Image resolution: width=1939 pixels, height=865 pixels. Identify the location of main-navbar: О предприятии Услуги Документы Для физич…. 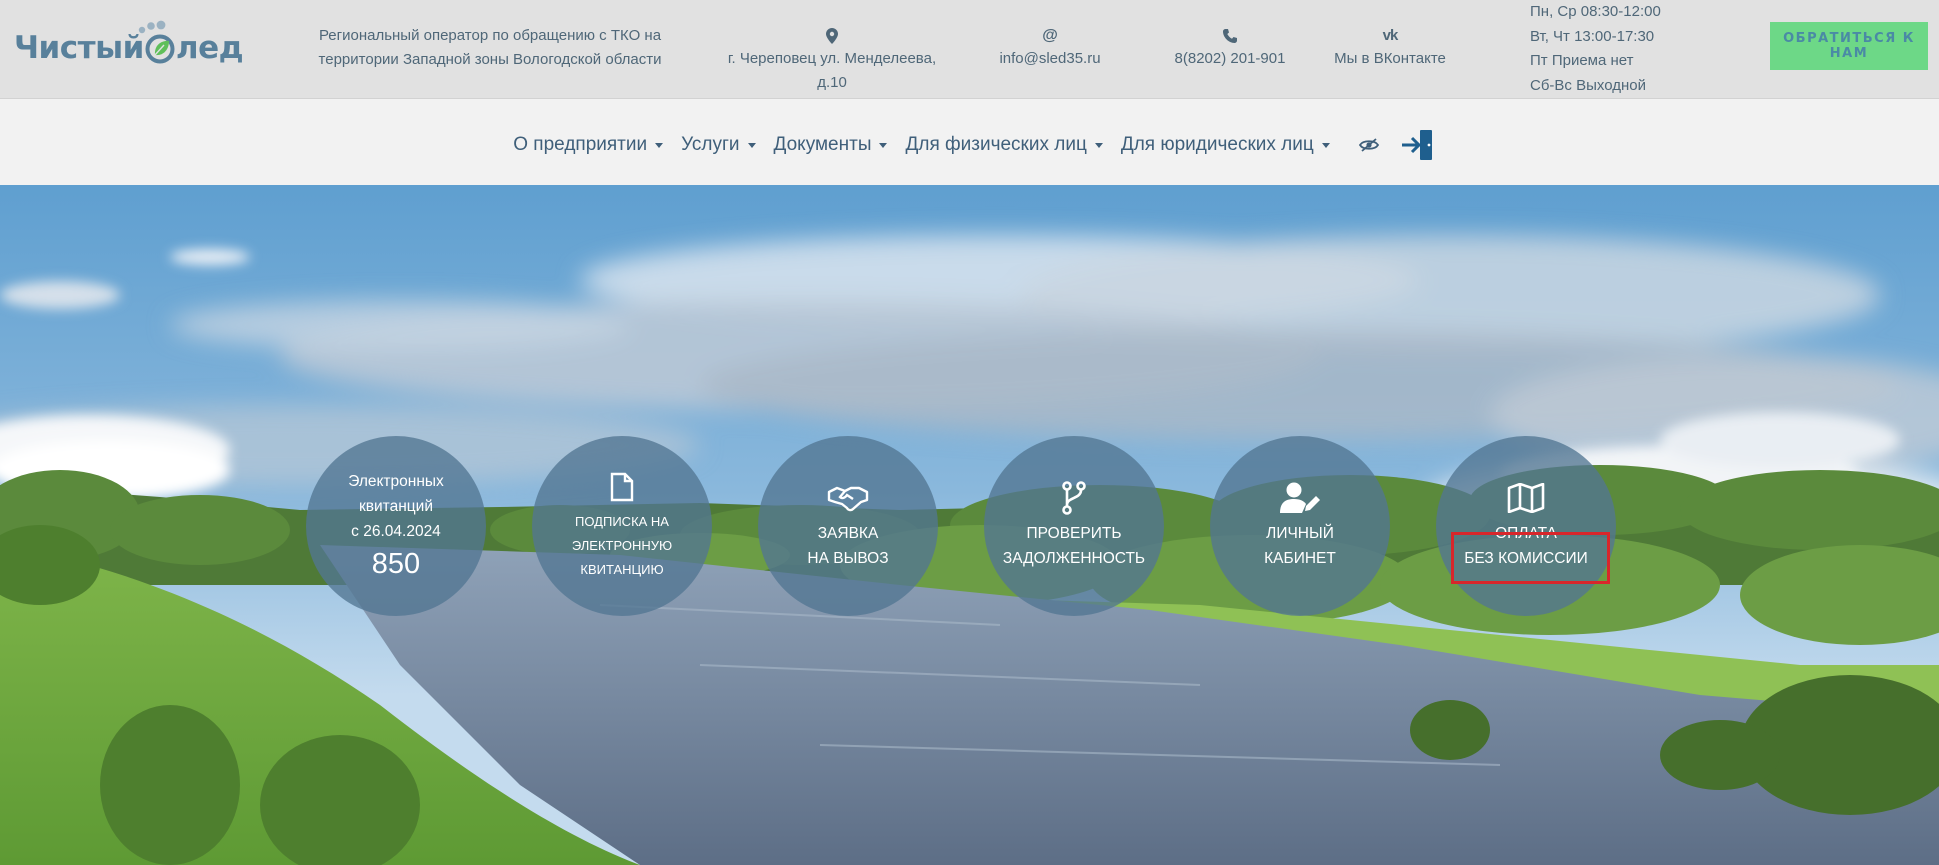
(969, 142).